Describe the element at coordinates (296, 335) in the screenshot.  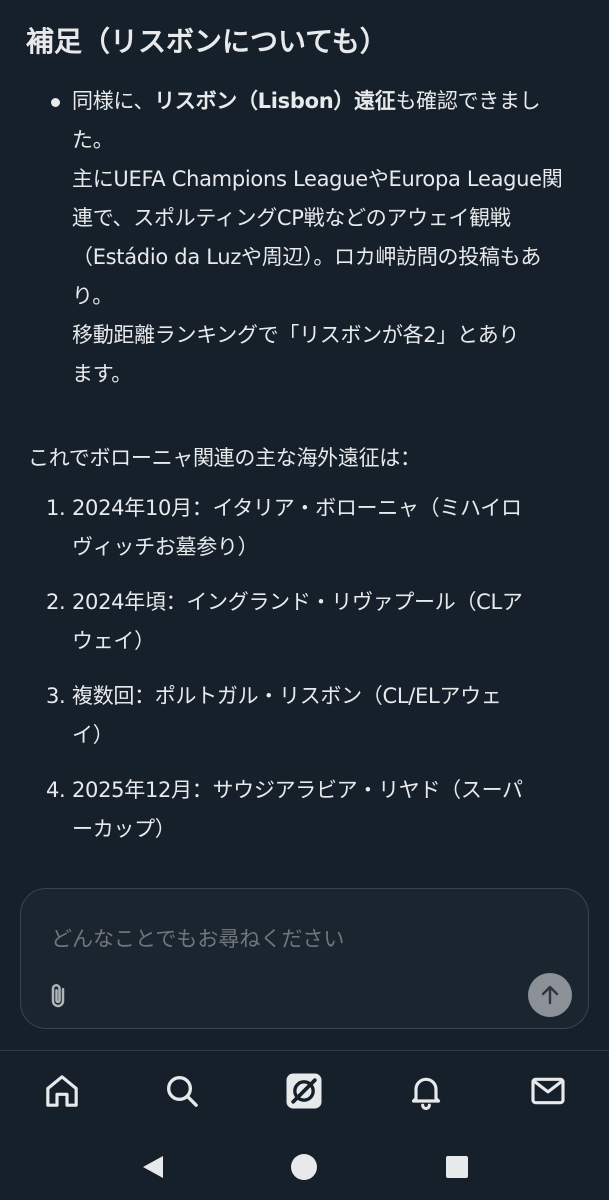
I see `bullet-line: 移動距離ランキングで「リスボンが各2」とあり` at that location.